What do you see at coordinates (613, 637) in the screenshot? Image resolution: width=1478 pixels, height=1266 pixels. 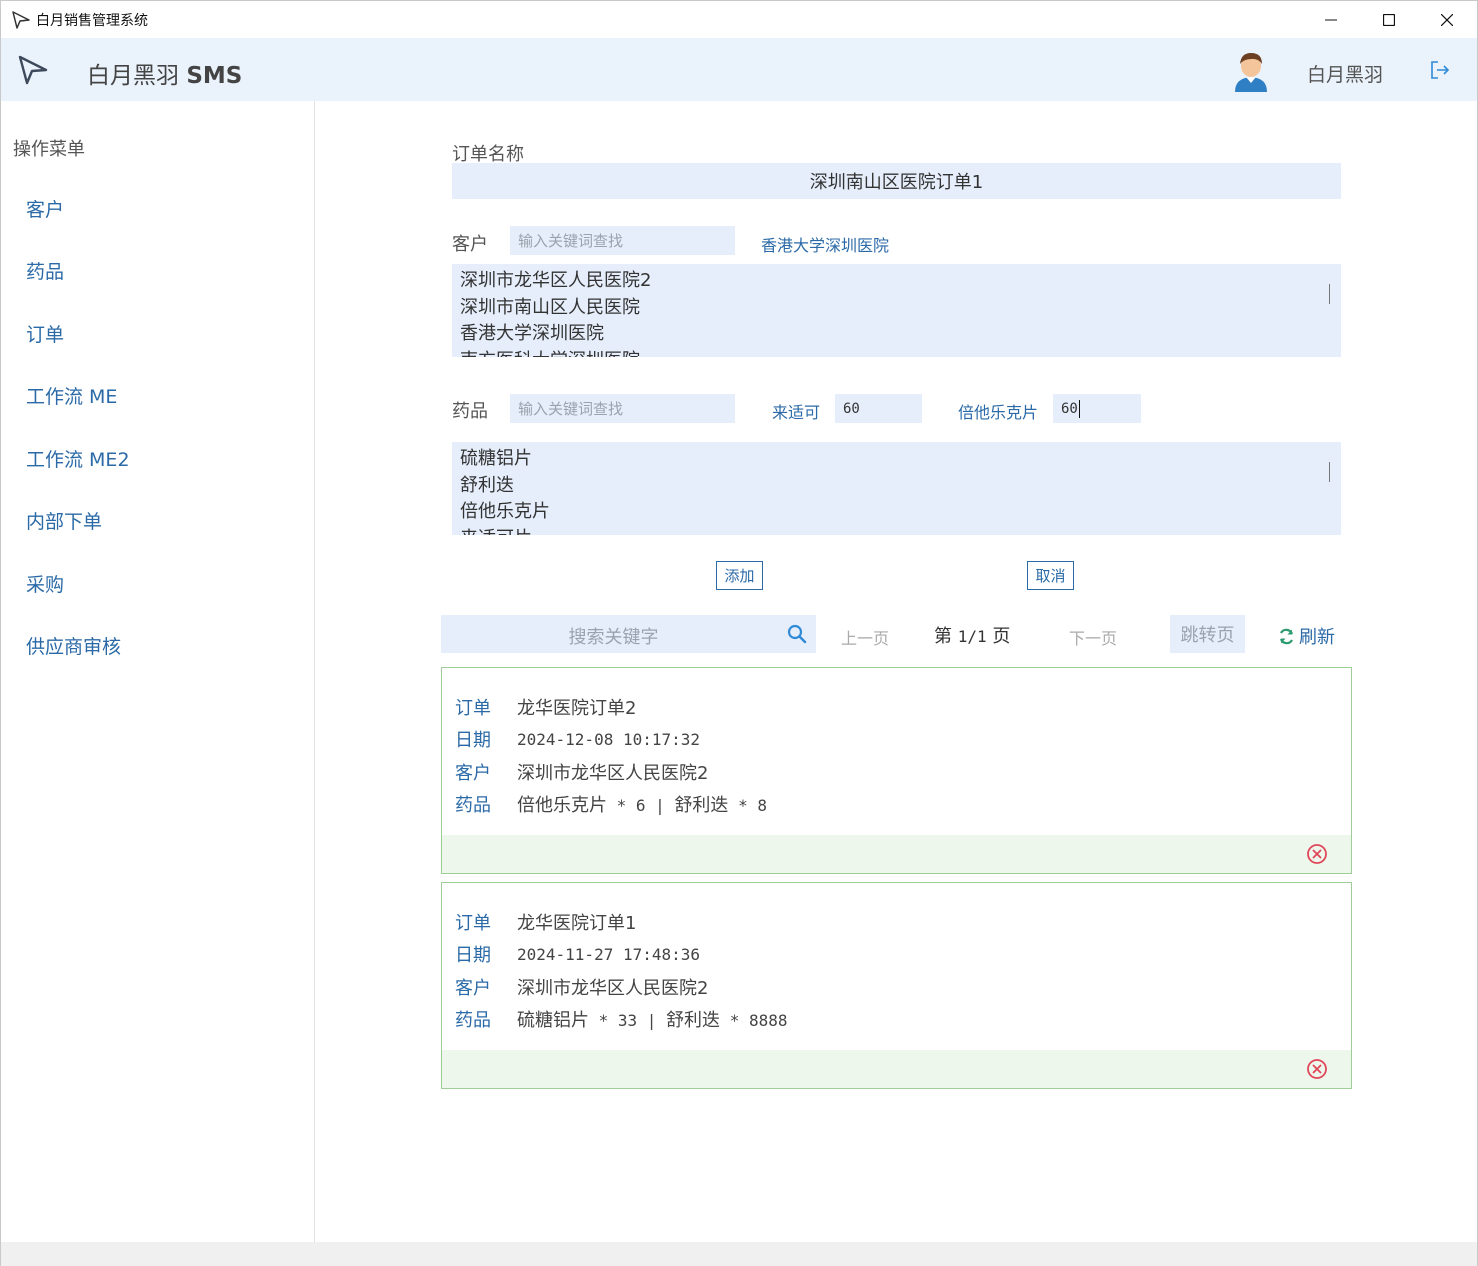 I see `search-placeholder: 搜索关键字` at bounding box center [613, 637].